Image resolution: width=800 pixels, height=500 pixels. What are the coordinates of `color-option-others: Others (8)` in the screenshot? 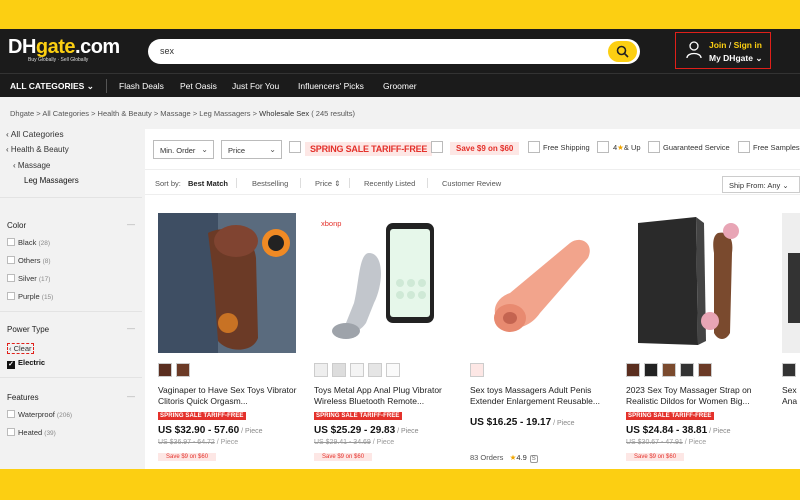 It's located at (29, 260).